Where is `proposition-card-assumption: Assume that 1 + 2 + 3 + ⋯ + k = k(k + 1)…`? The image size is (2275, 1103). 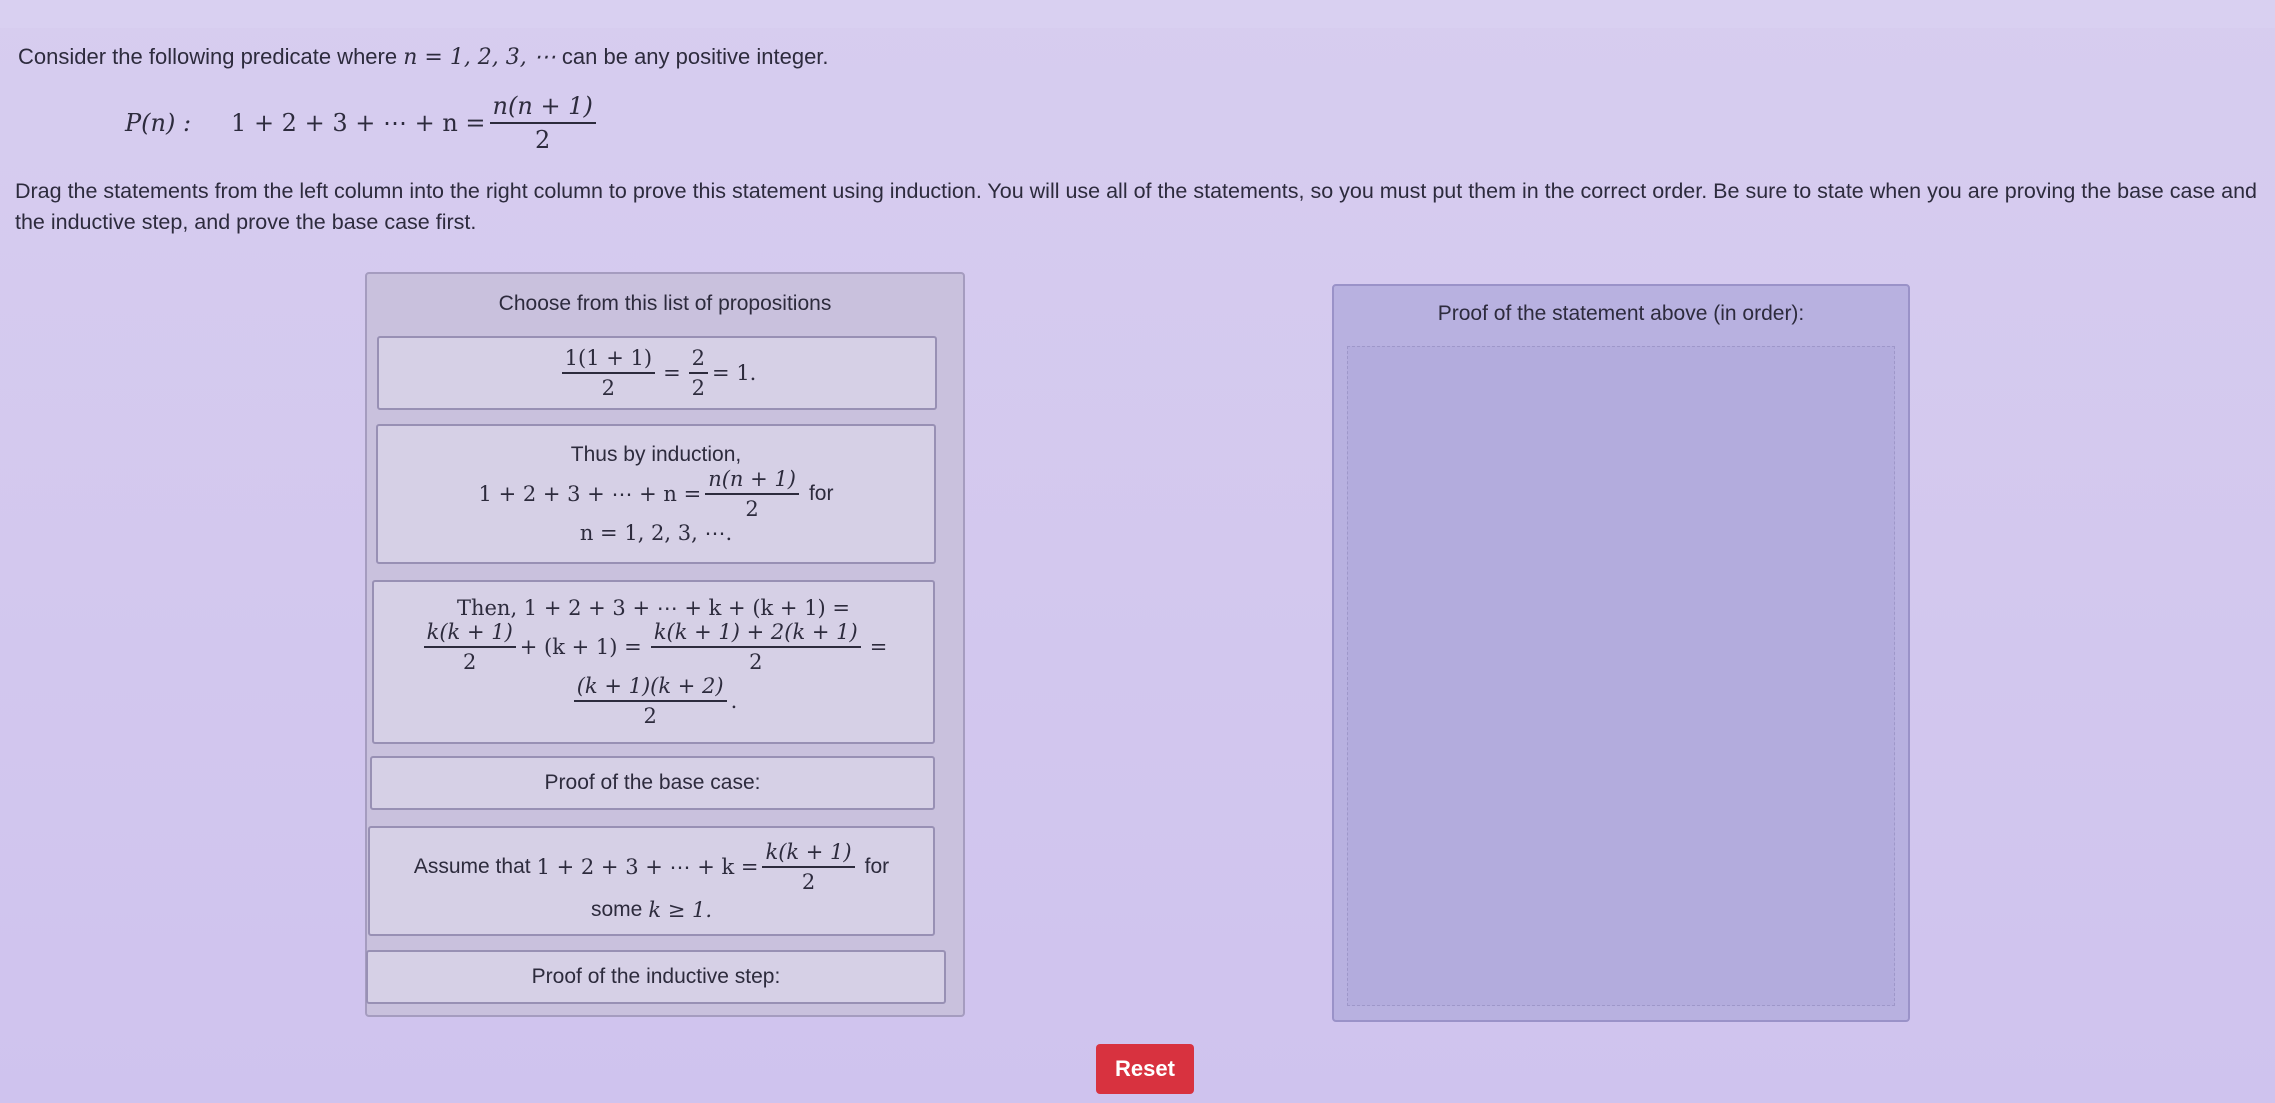
proposition-card-assumption: Assume that 1 + 2 + 3 + ⋯ + k = k(k + 1)… is located at coordinates (651, 881).